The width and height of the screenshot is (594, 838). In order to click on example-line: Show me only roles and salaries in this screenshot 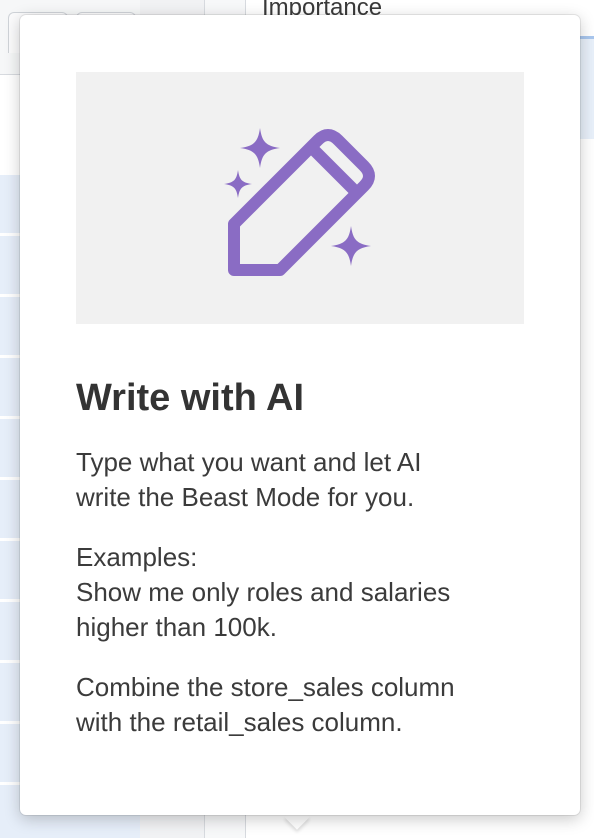, I will do `click(263, 592)`.